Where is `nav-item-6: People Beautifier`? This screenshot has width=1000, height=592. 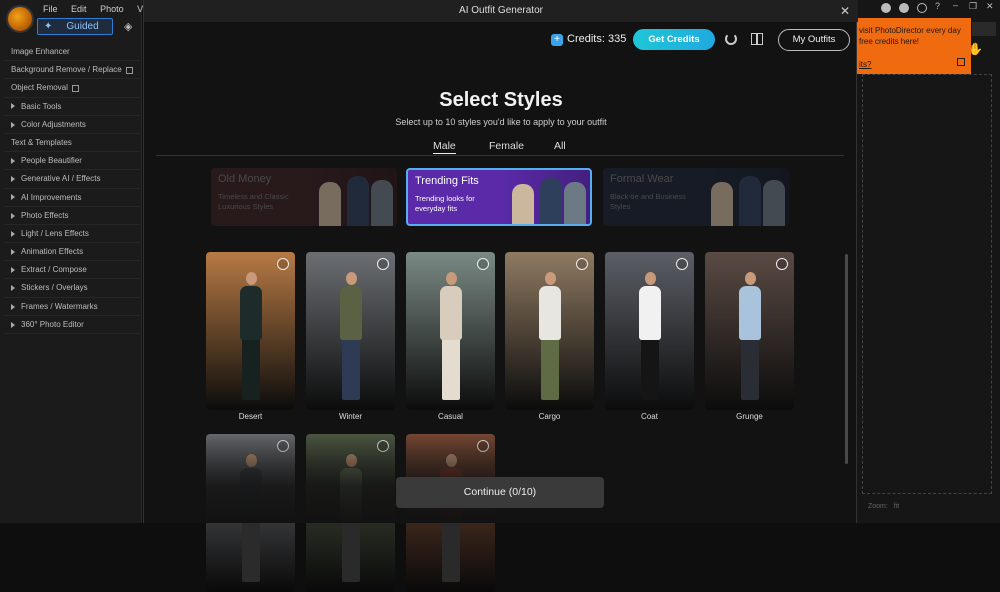 nav-item-6: People Beautifier is located at coordinates (72, 161).